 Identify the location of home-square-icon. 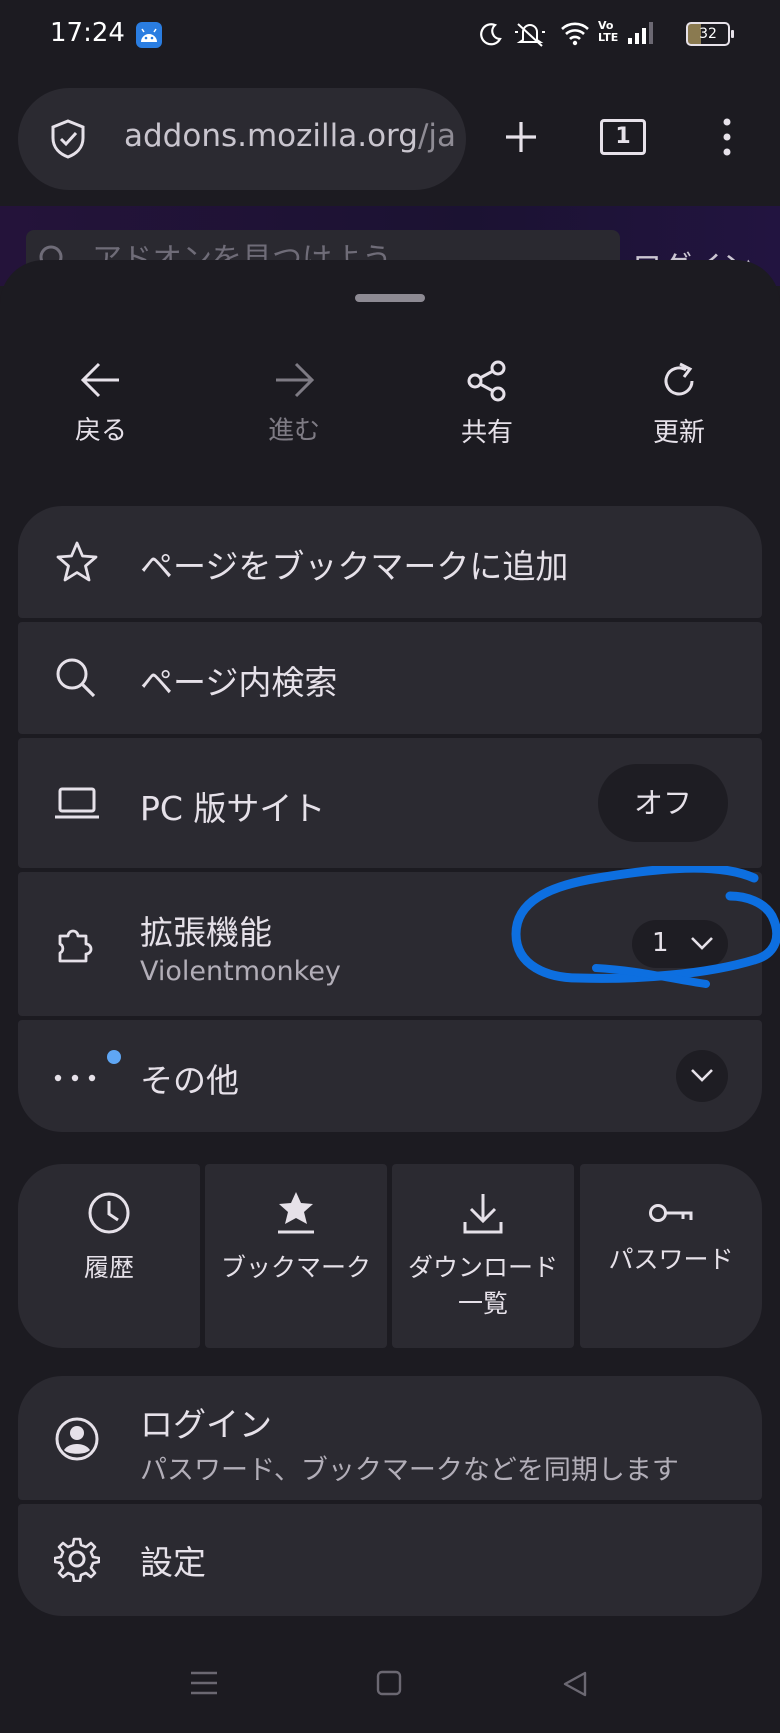
(389, 1683).